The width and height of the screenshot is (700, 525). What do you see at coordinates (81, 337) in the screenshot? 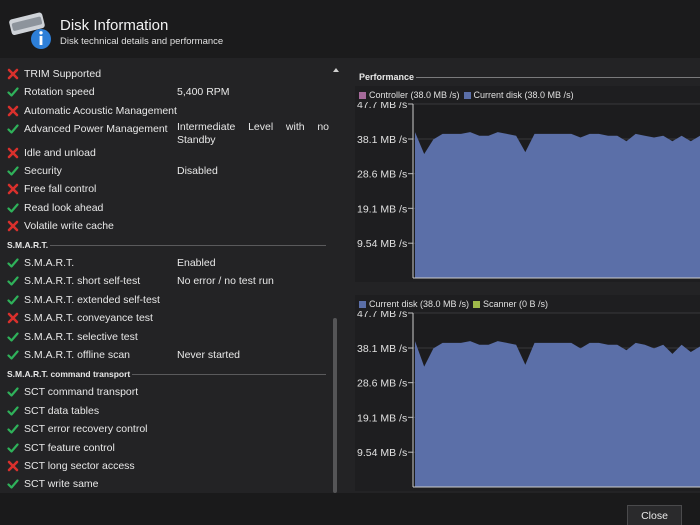
I see `feature-label: S.M.A.R.T. selective test` at bounding box center [81, 337].